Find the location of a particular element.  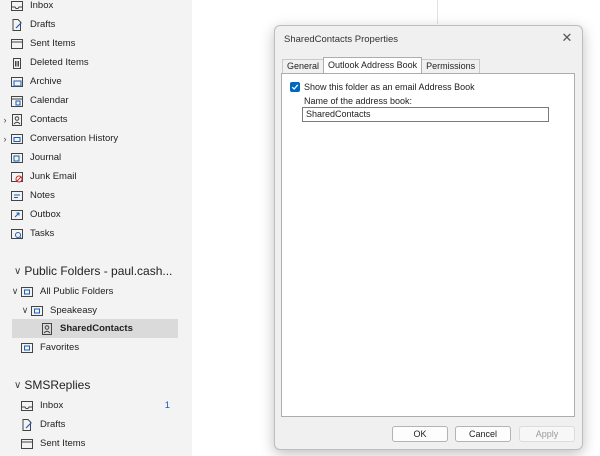

cancel-button: Cancel is located at coordinates (483, 434).